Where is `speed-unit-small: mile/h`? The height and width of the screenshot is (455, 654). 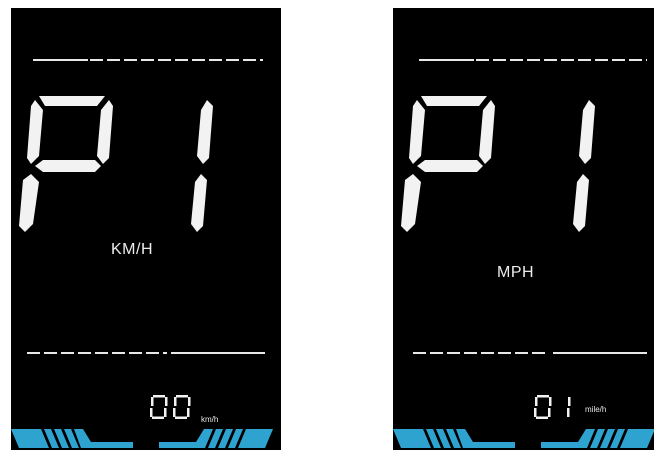
speed-unit-small: mile/h is located at coordinates (596, 409).